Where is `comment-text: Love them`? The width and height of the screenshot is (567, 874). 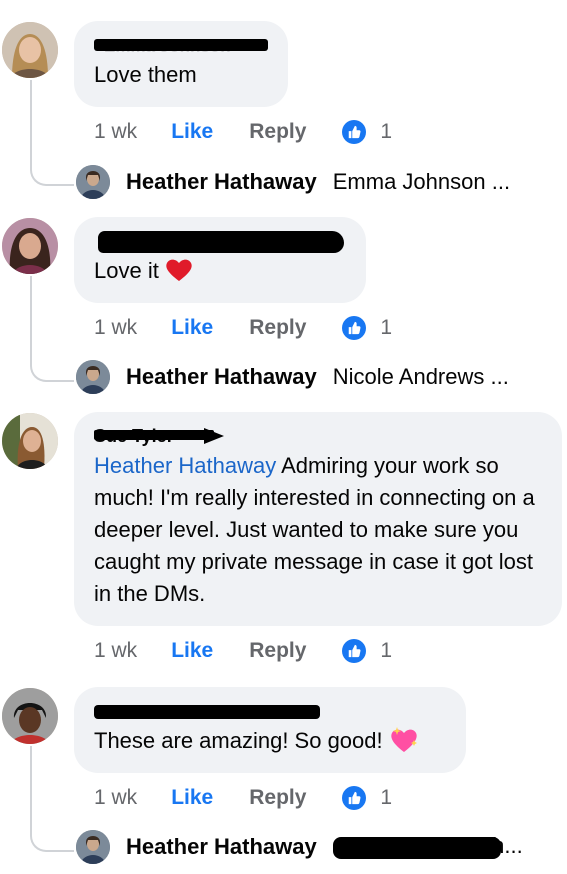 comment-text: Love them is located at coordinates (145, 74).